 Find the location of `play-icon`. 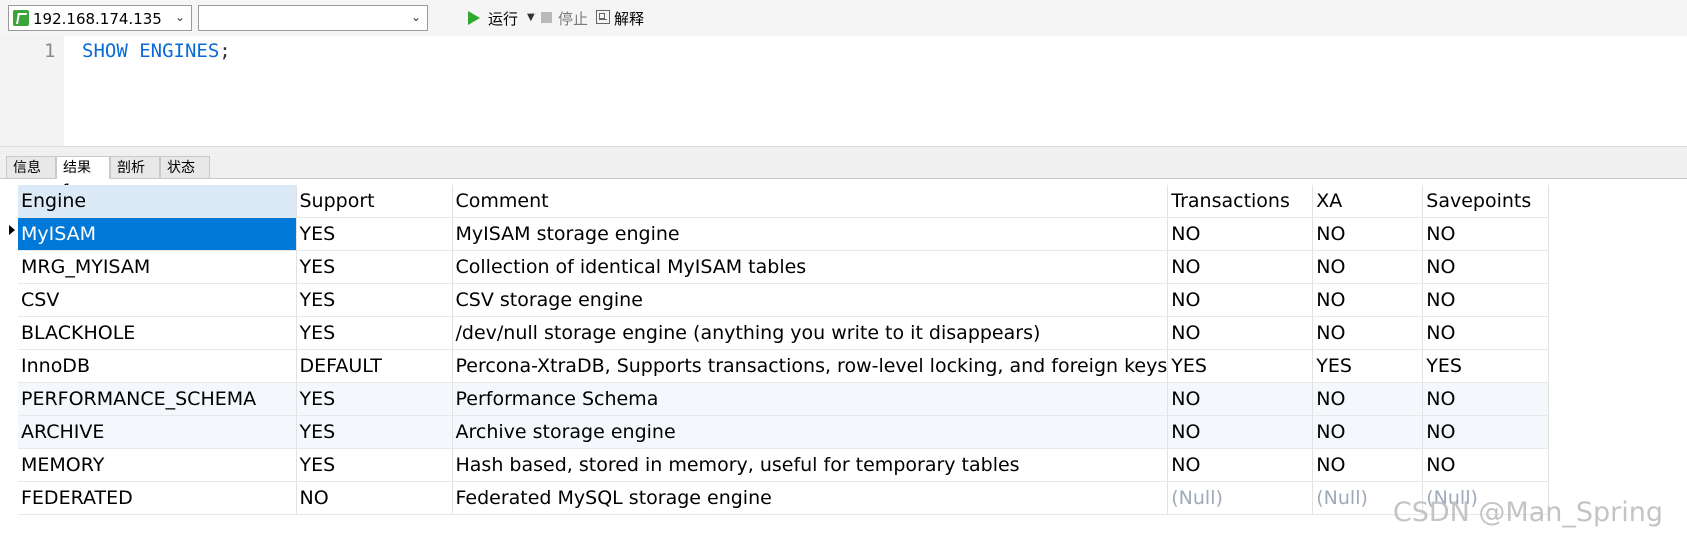

play-icon is located at coordinates (474, 18).